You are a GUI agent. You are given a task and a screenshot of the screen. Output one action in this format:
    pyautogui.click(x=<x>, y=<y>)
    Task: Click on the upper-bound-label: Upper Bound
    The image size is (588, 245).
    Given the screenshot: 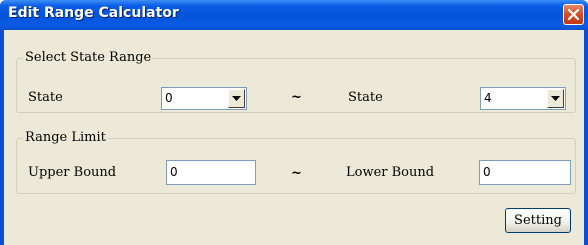 What is the action you would take?
    pyautogui.click(x=72, y=172)
    